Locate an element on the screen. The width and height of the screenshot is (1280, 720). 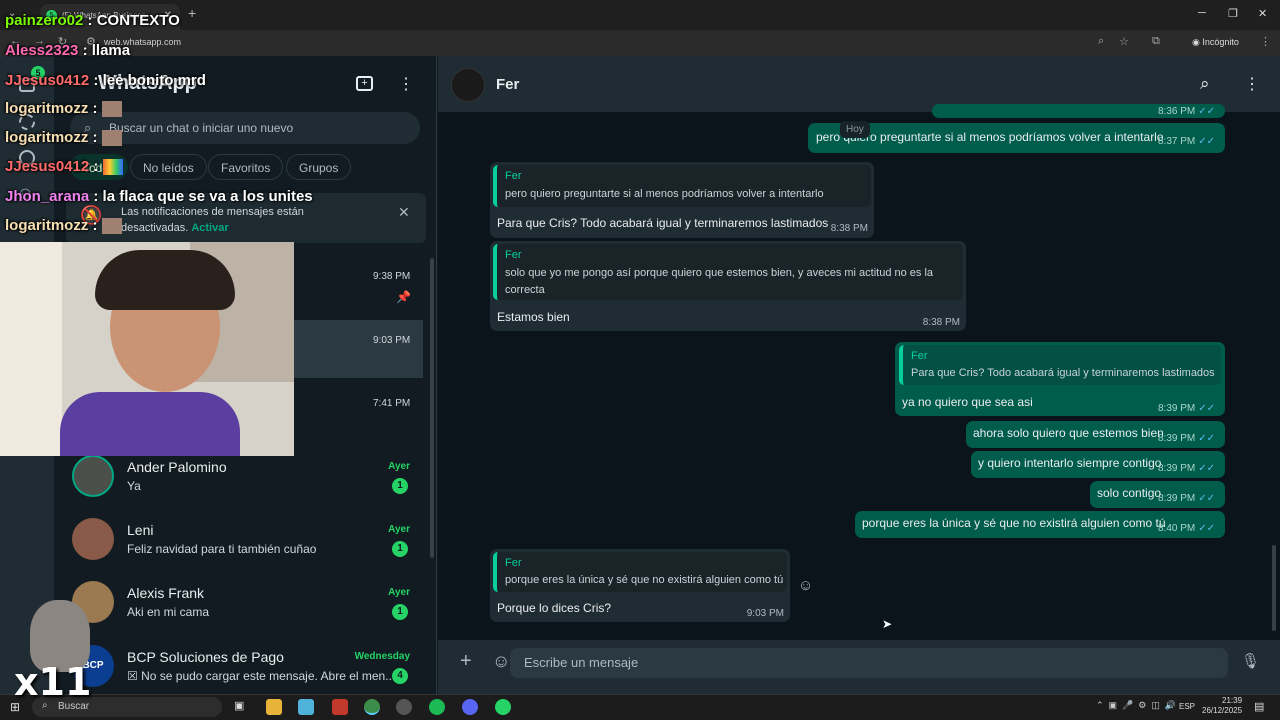
message-text: Porque lo dices Cris? is located at coordinates (554, 608).